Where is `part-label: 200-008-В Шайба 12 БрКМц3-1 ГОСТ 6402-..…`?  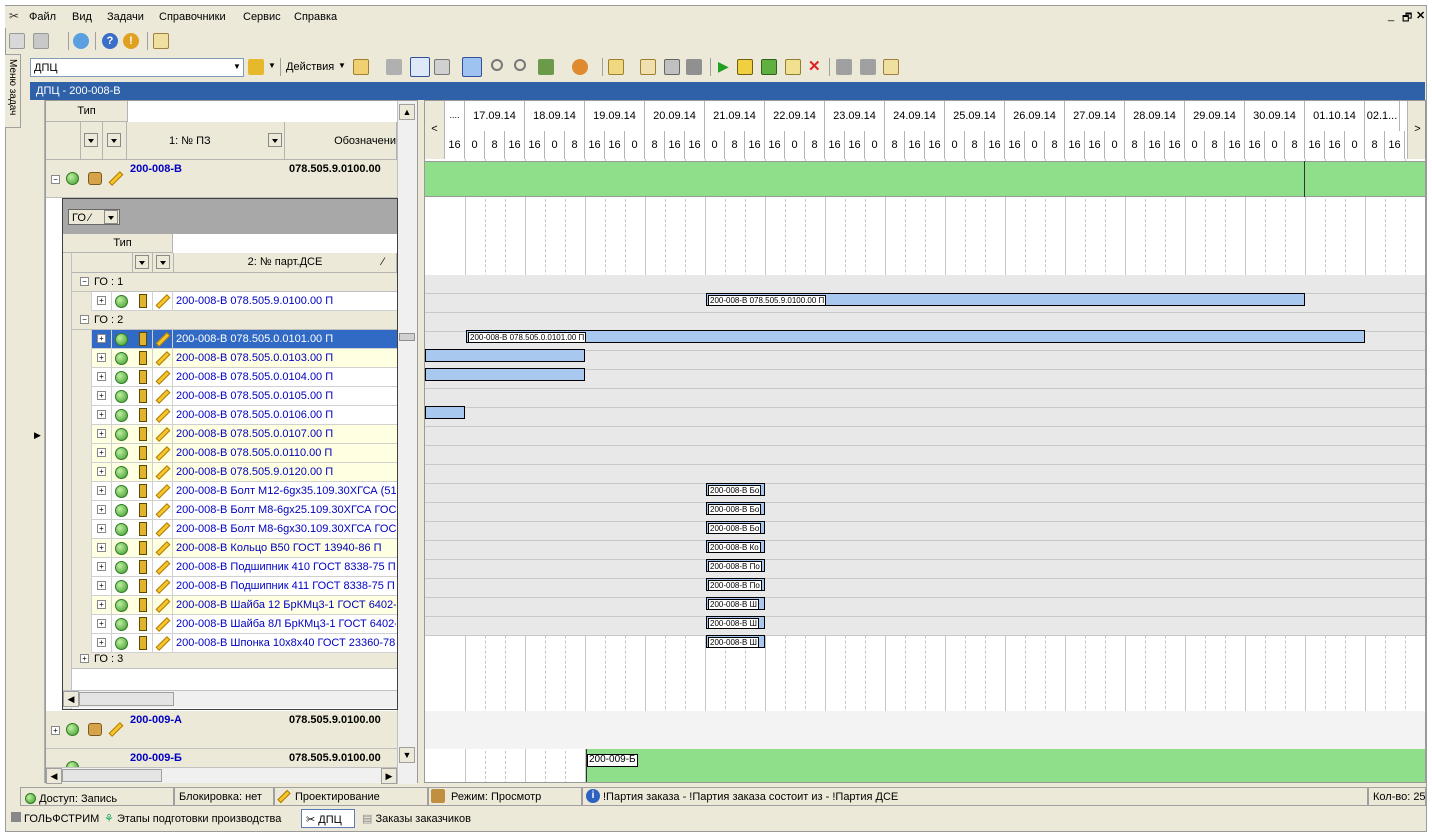
part-label: 200-008-В Шайба 12 БрКМц3-1 ГОСТ 6402-..… is located at coordinates (286, 605).